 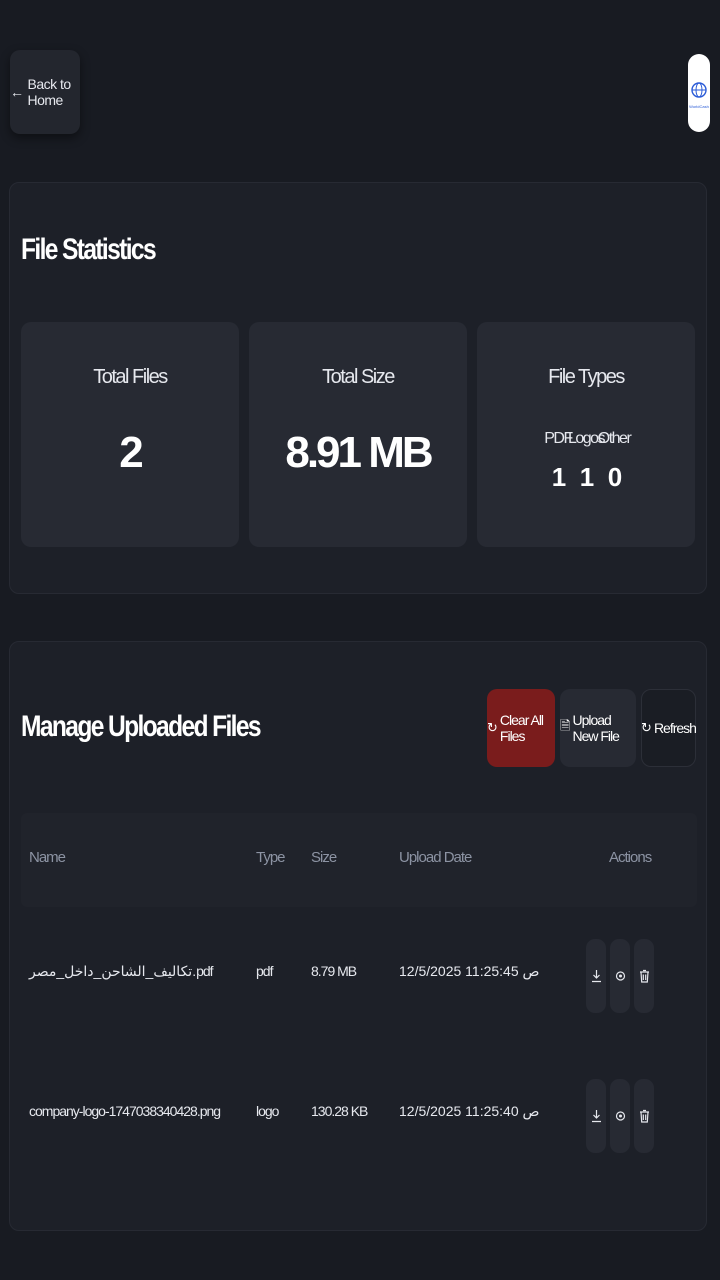 I want to click on upload-date: 12/5/2025 11:25:45 ص, so click(x=469, y=971).